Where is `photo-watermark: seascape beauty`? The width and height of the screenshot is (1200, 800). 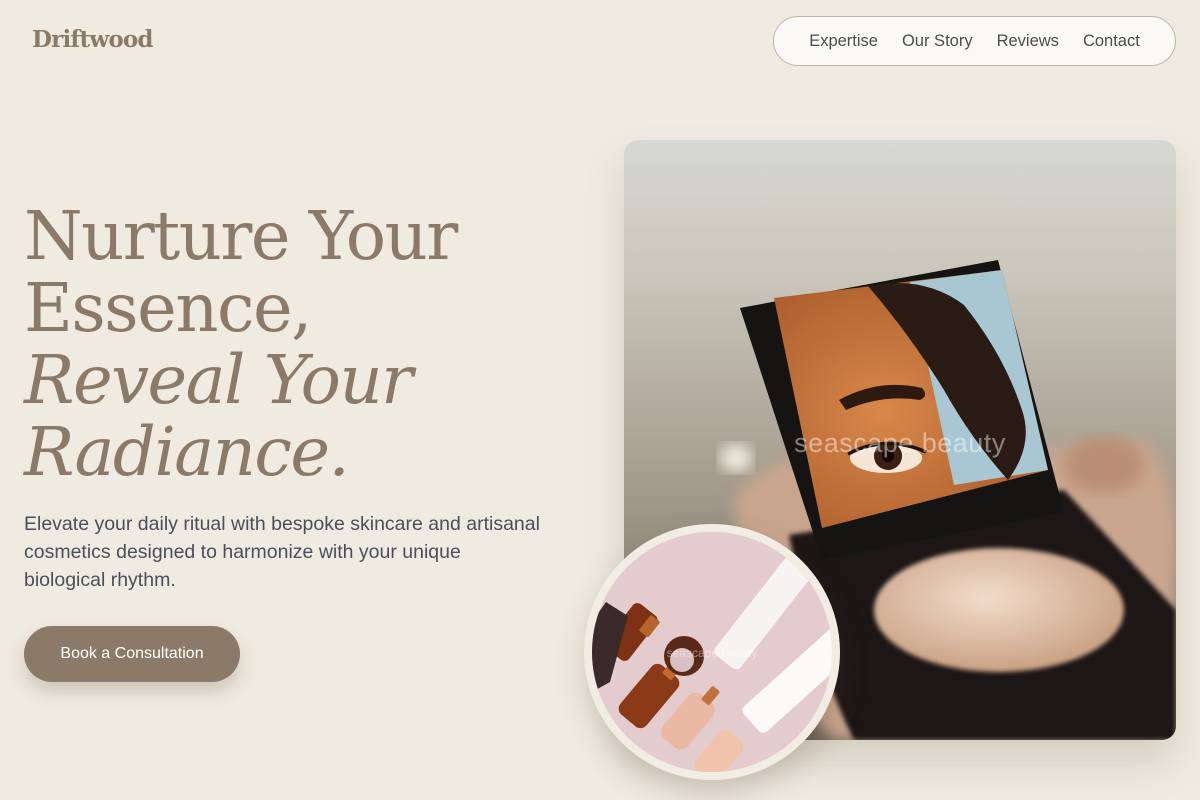
photo-watermark: seascape beauty is located at coordinates (900, 443).